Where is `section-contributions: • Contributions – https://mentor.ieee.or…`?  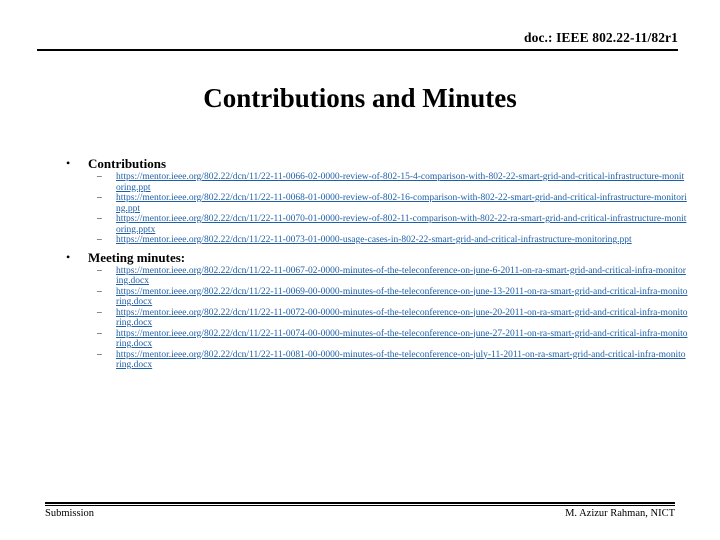 section-contributions: • Contributions – https://mentor.ieee.or… is located at coordinates (373, 200).